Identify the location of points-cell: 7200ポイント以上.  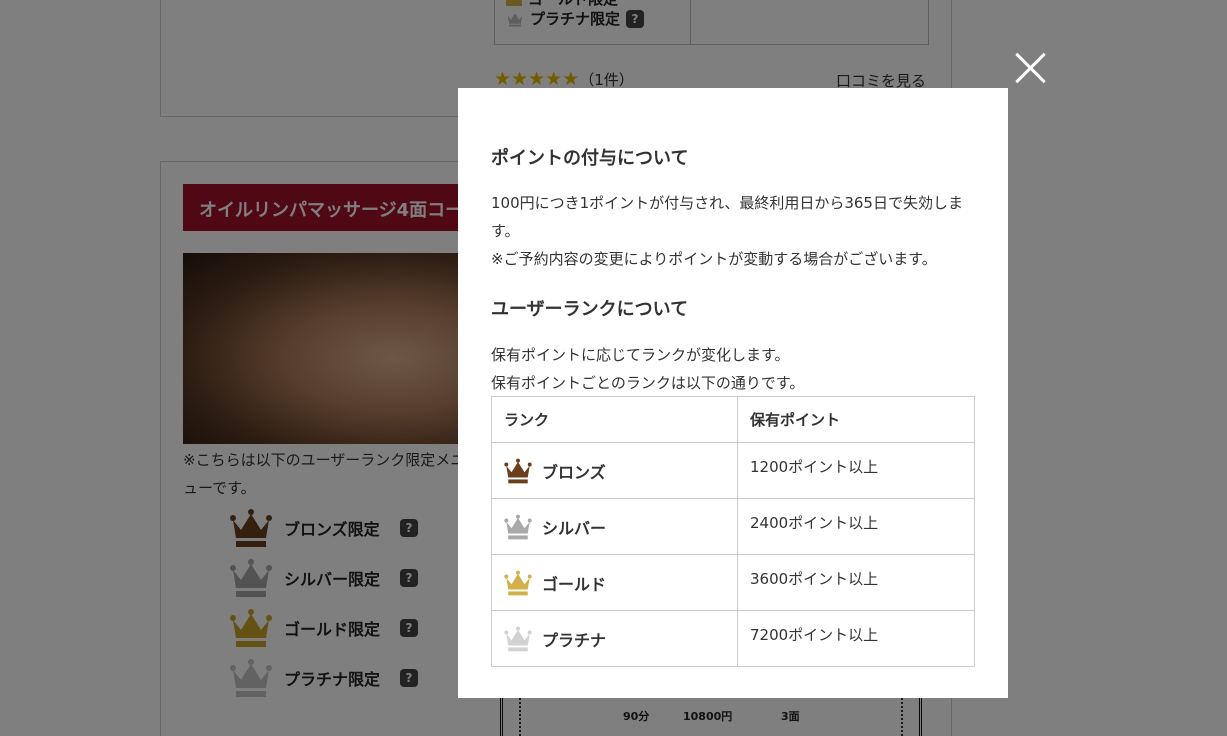
(856, 638).